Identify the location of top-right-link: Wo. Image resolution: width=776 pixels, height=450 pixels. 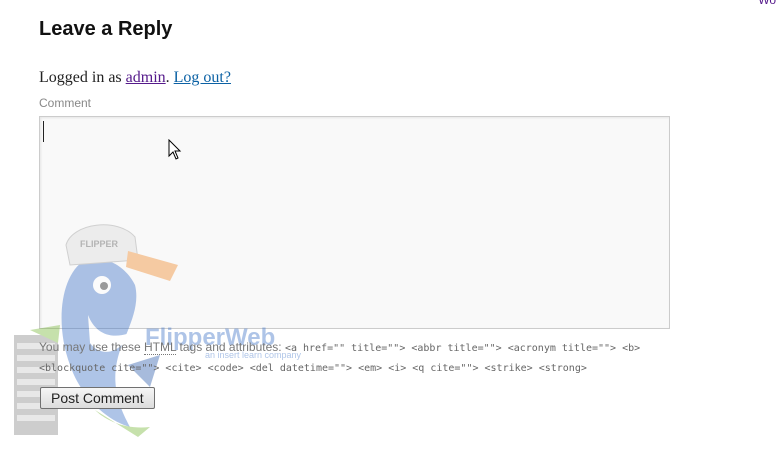
(767, 3).